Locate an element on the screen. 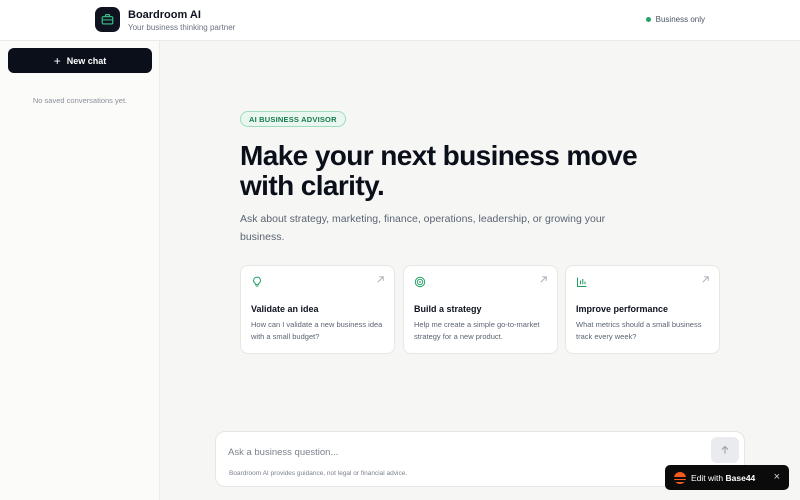 This screenshot has width=800, height=500. edit-prefix: Edit with is located at coordinates (707, 478).